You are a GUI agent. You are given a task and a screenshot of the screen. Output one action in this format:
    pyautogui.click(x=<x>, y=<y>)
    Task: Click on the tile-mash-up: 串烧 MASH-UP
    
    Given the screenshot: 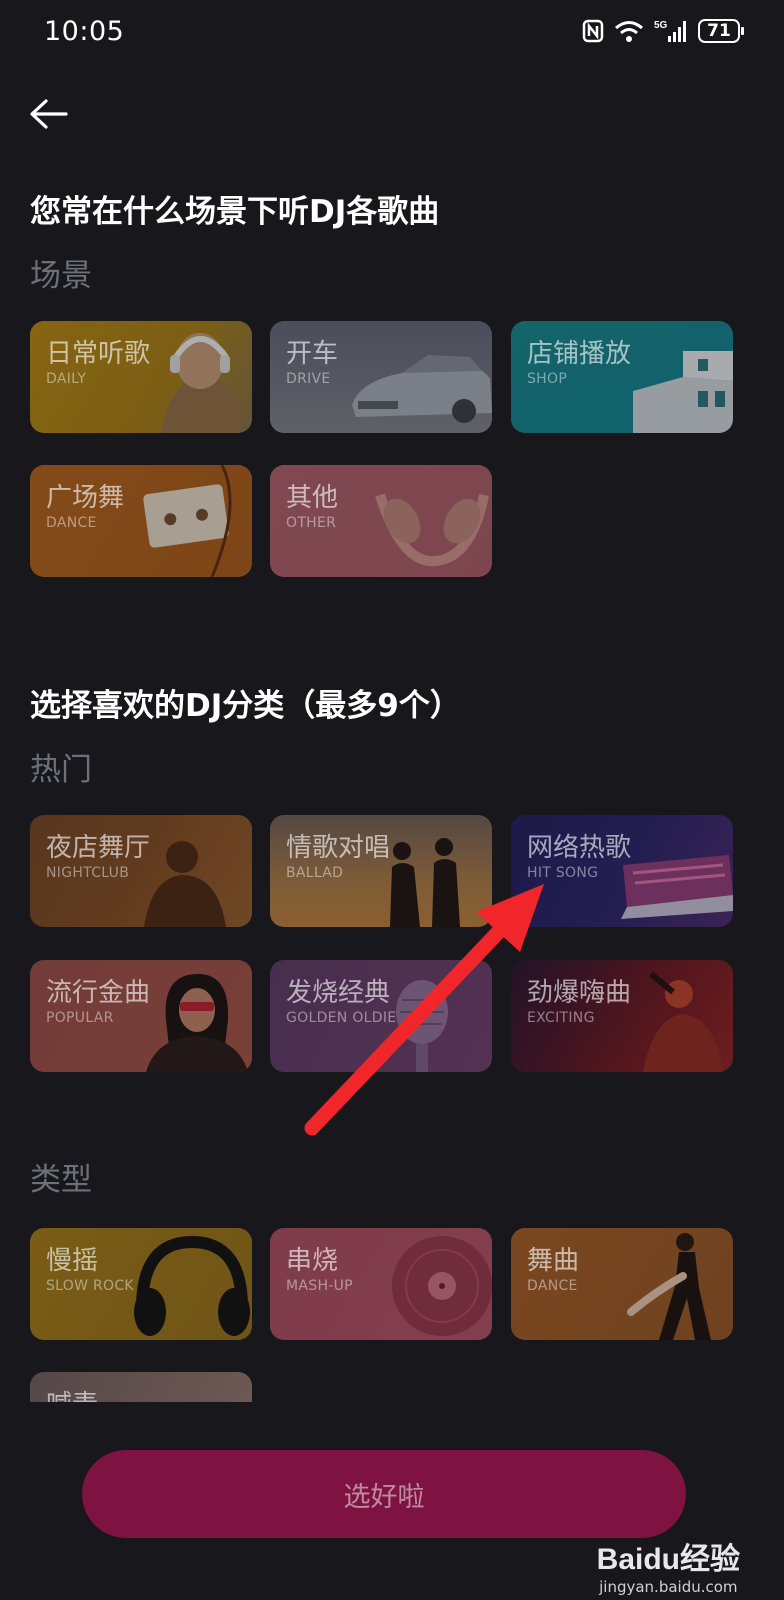 What is the action you would take?
    pyautogui.click(x=381, y=1284)
    